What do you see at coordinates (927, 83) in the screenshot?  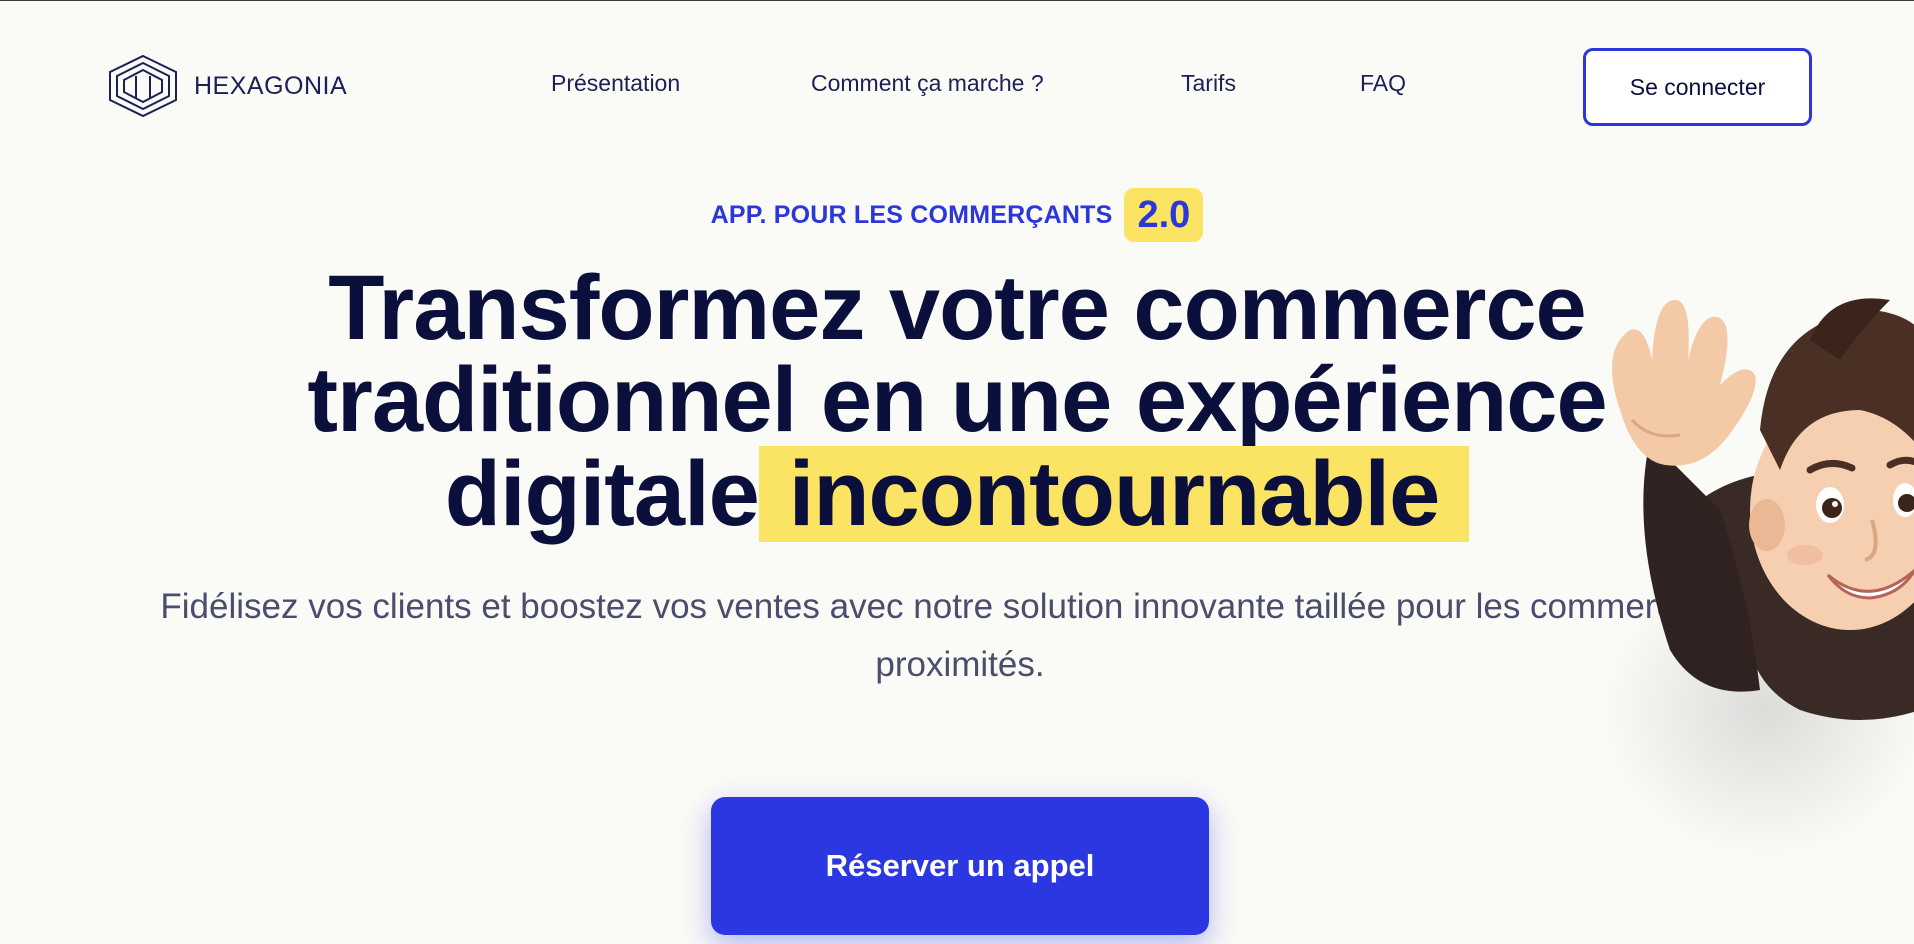 I see `nav-item-how-it-works: Comment ça marche ?` at bounding box center [927, 83].